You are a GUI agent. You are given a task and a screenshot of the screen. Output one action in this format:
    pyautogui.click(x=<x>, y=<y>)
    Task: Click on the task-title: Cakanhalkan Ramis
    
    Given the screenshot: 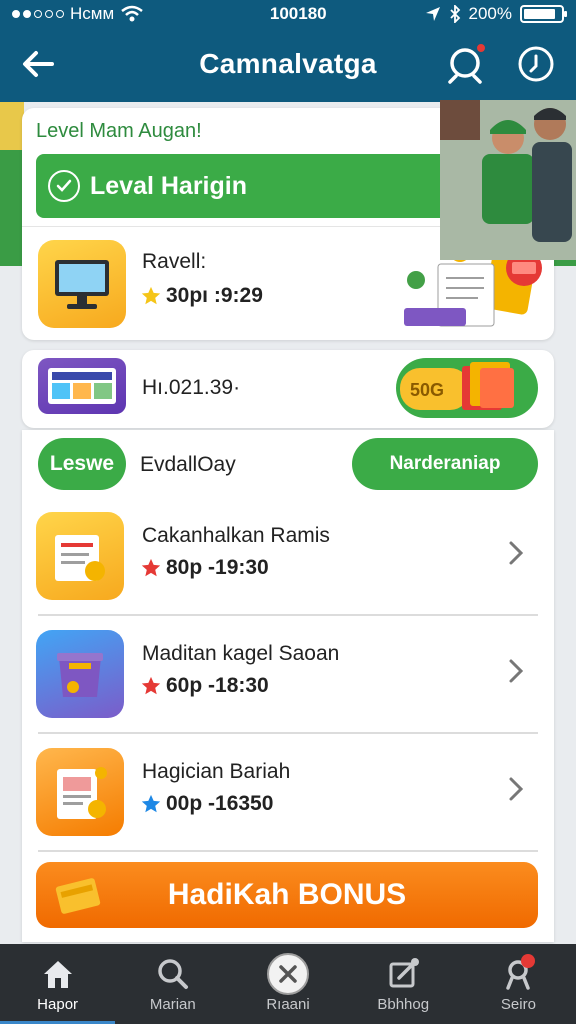 What is the action you would take?
    pyautogui.click(x=236, y=535)
    